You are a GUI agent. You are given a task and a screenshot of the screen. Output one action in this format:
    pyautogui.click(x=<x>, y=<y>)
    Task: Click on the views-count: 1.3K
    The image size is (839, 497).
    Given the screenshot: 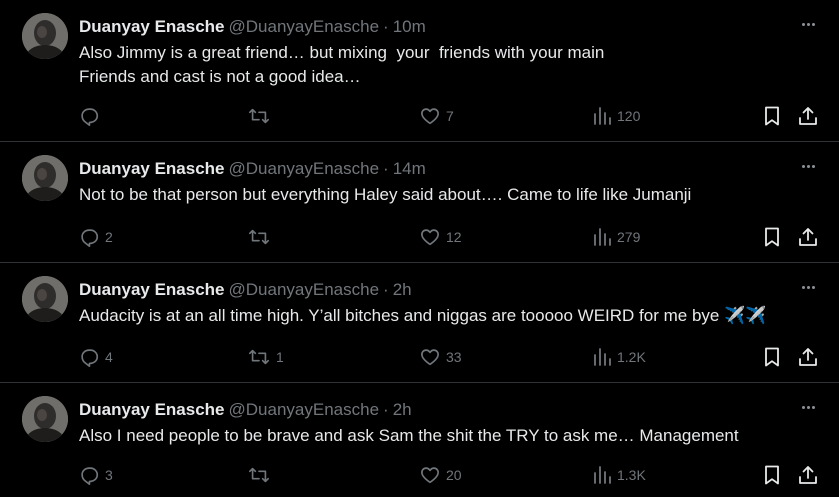 What is the action you would take?
    pyautogui.click(x=631, y=475)
    